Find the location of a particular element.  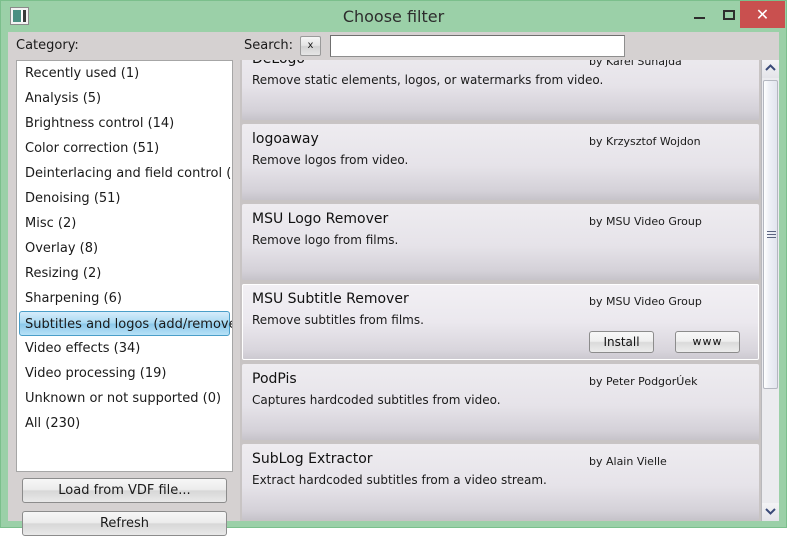

scrollbar-track is located at coordinates (770, 290).